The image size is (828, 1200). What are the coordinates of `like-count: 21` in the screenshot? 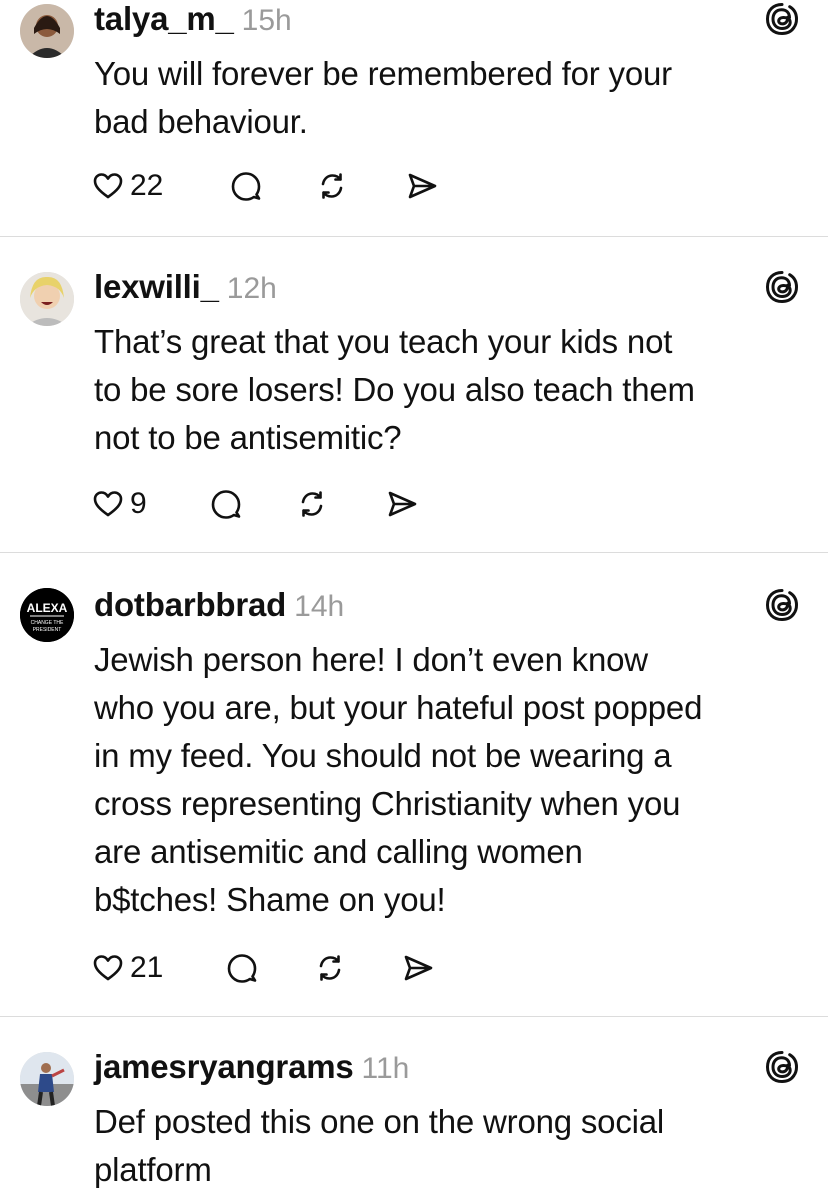 It's located at (147, 967).